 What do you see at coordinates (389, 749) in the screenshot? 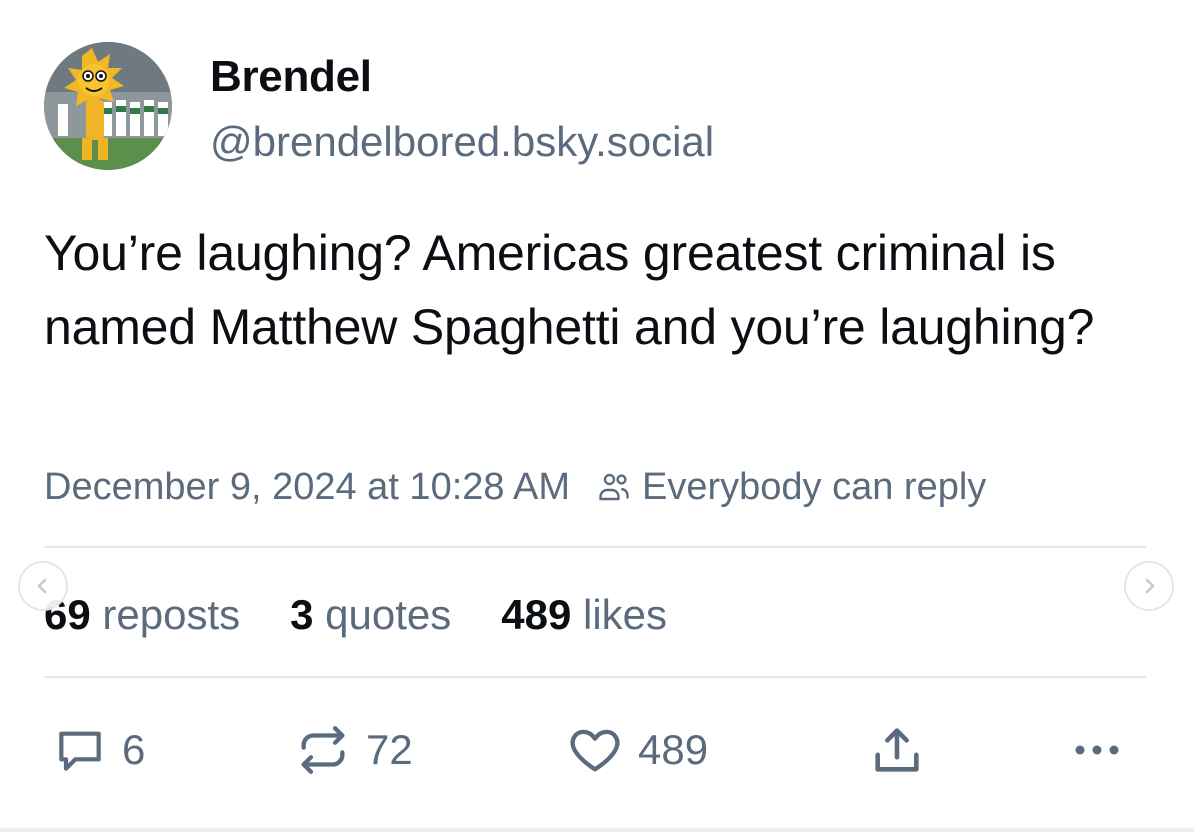
I see `repost-count: 72` at bounding box center [389, 749].